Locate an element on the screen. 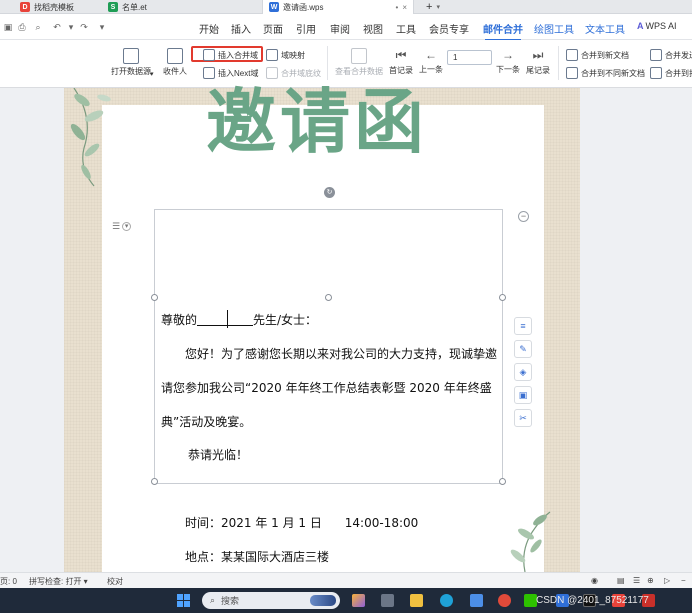 Image resolution: width=692 pixels, height=613 pixels. close-tab-icon: × is located at coordinates (404, 7).